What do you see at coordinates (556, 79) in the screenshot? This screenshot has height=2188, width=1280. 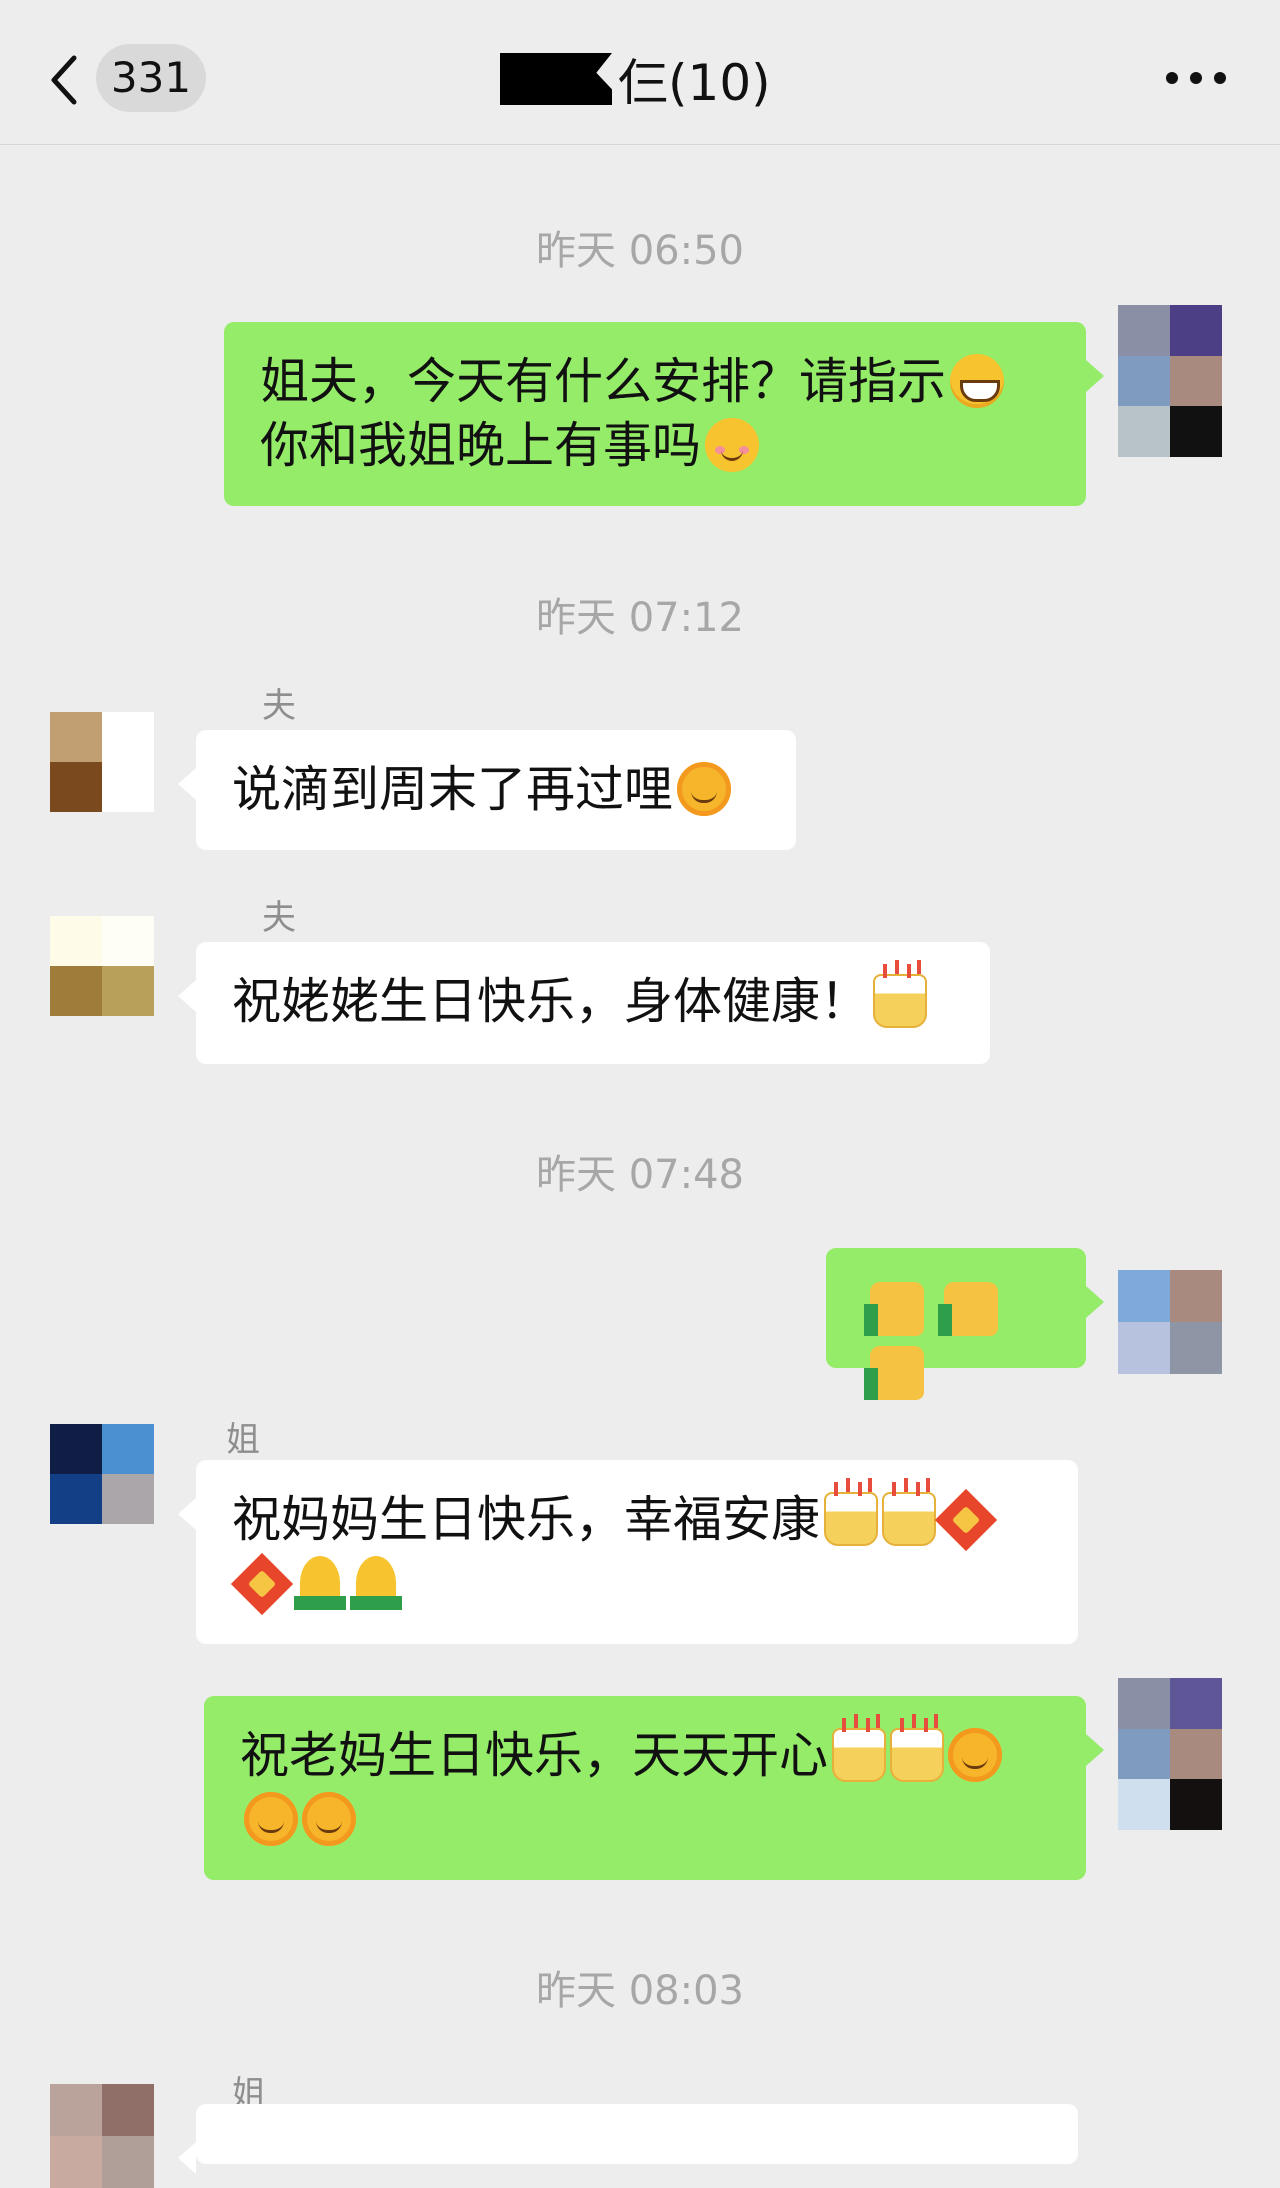 I see `redacted-block` at bounding box center [556, 79].